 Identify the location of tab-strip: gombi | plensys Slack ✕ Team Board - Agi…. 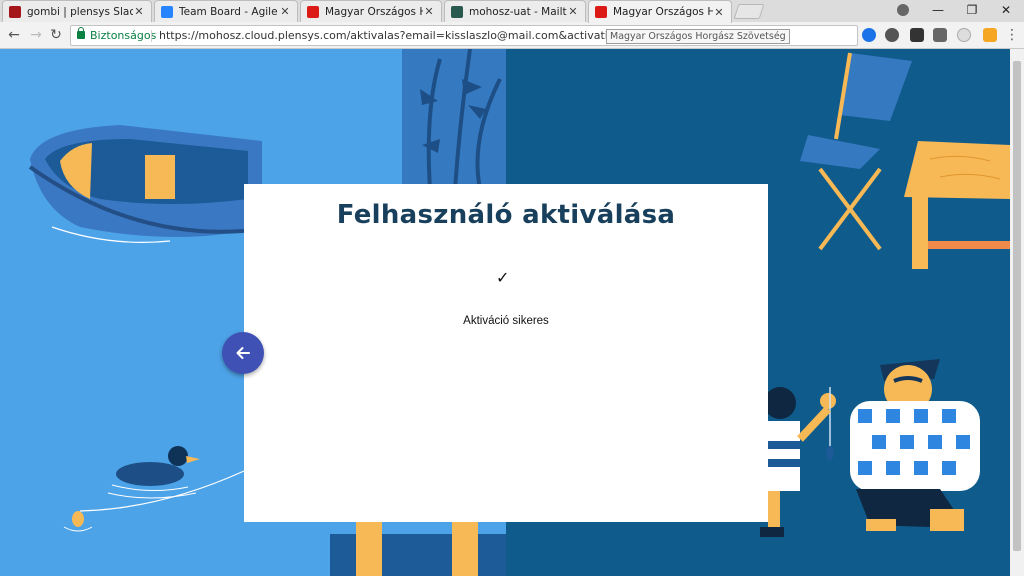
(512, 11).